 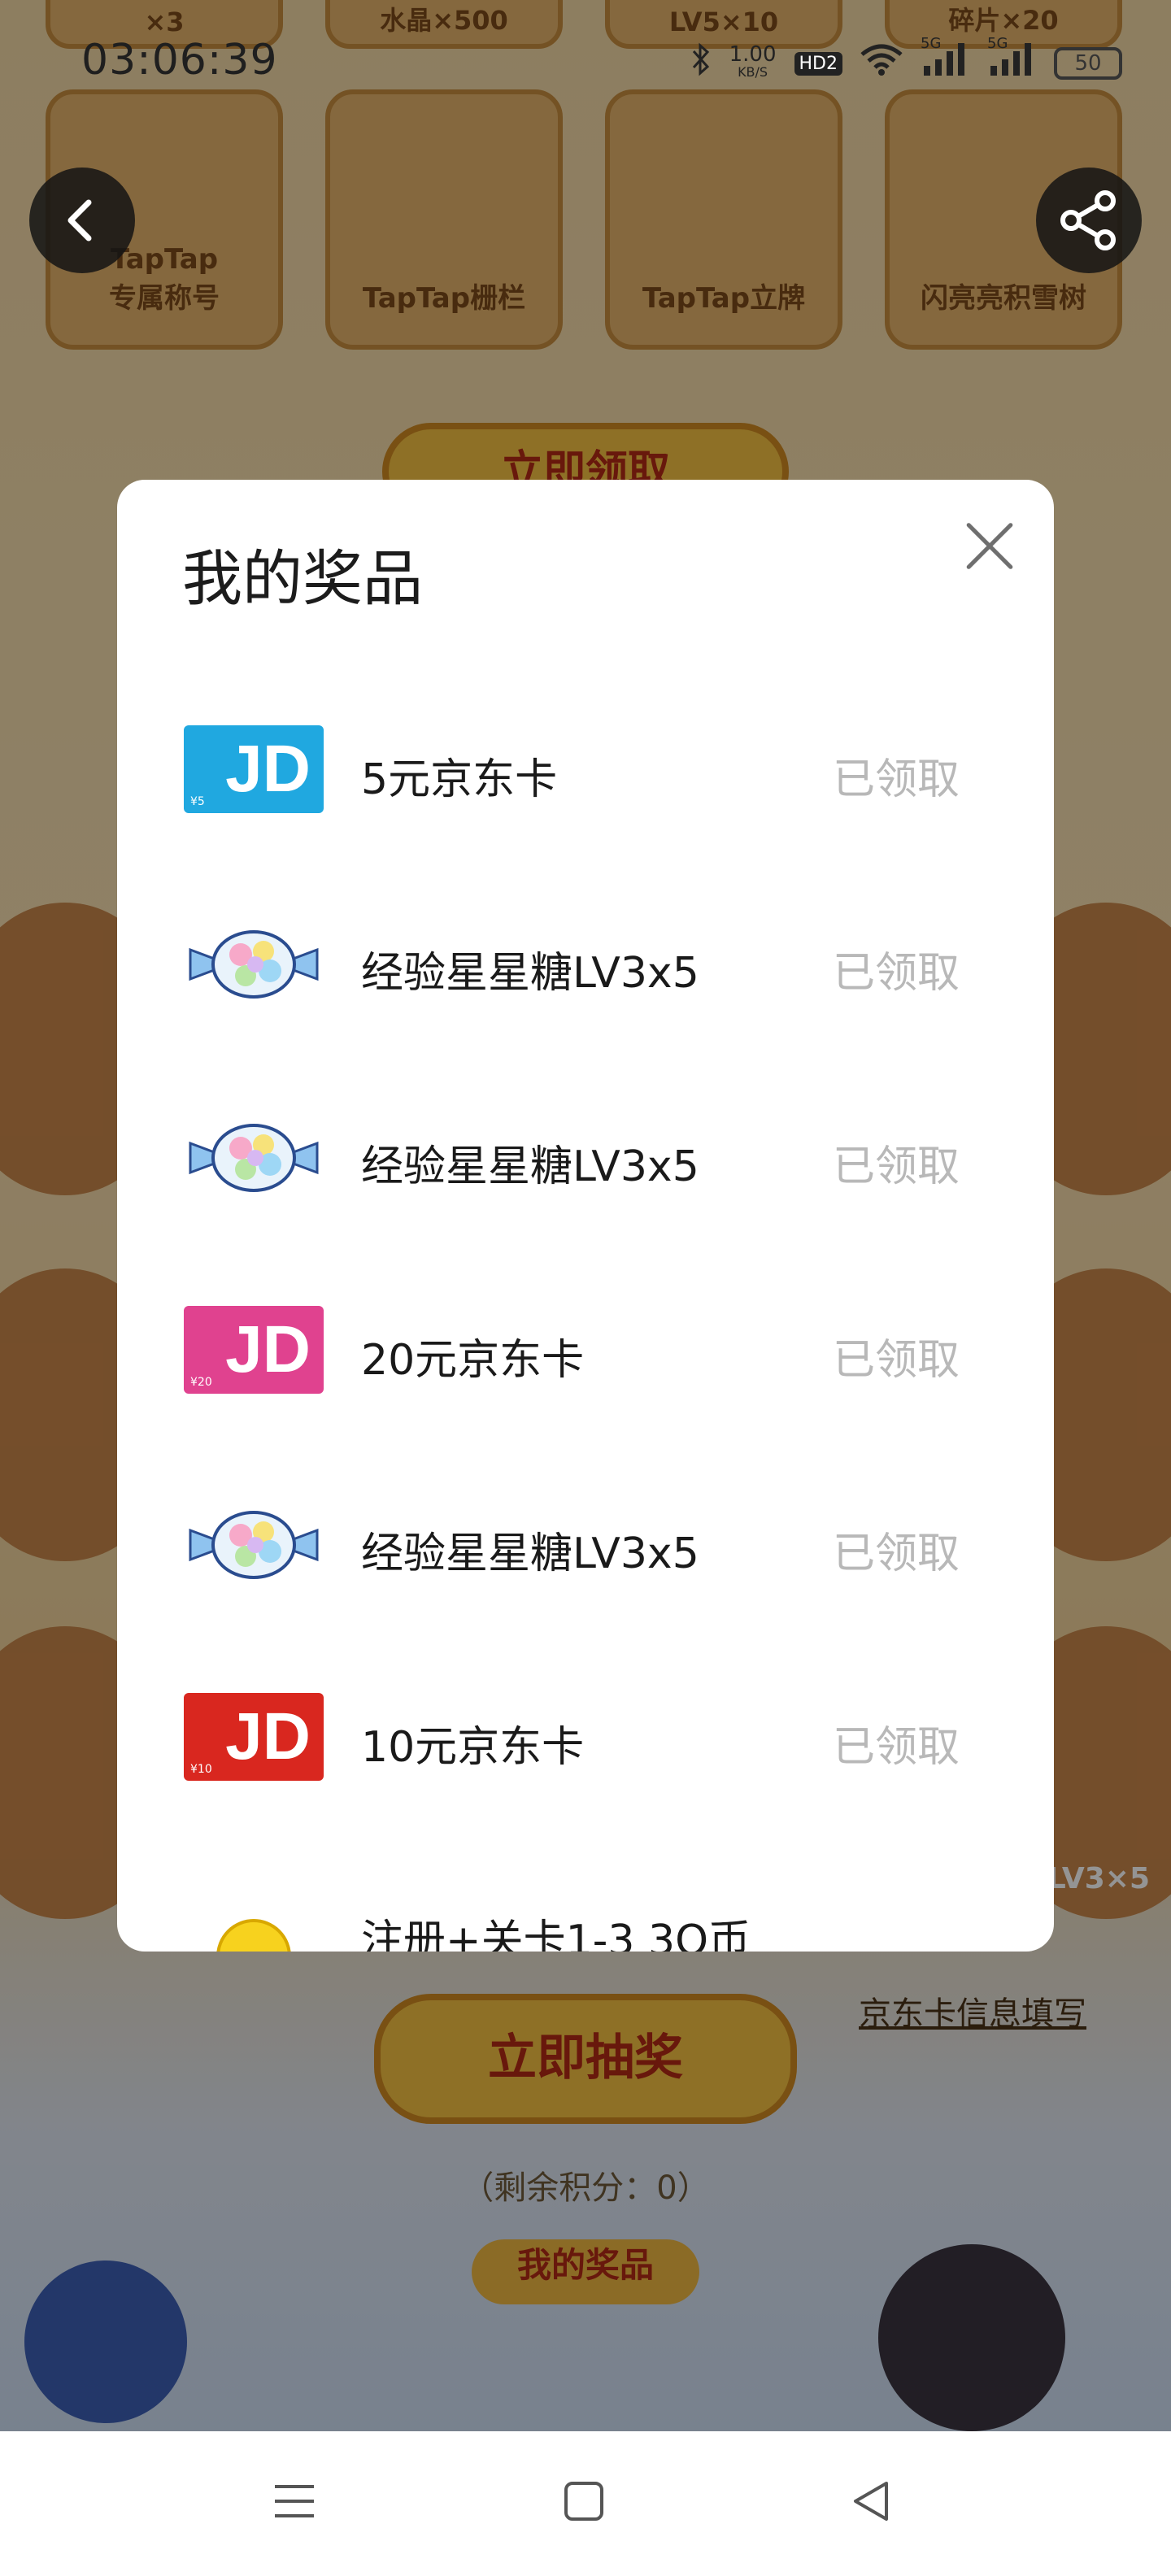 What do you see at coordinates (254, 1737) in the screenshot?
I see `jd-card-icon: JD ¥10` at bounding box center [254, 1737].